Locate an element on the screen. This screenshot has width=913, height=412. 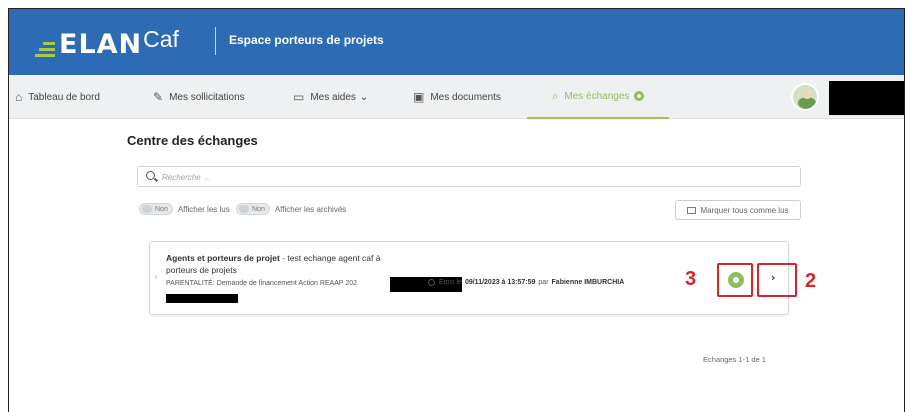
toggle-label: Afficher les archivés is located at coordinates (310, 209).